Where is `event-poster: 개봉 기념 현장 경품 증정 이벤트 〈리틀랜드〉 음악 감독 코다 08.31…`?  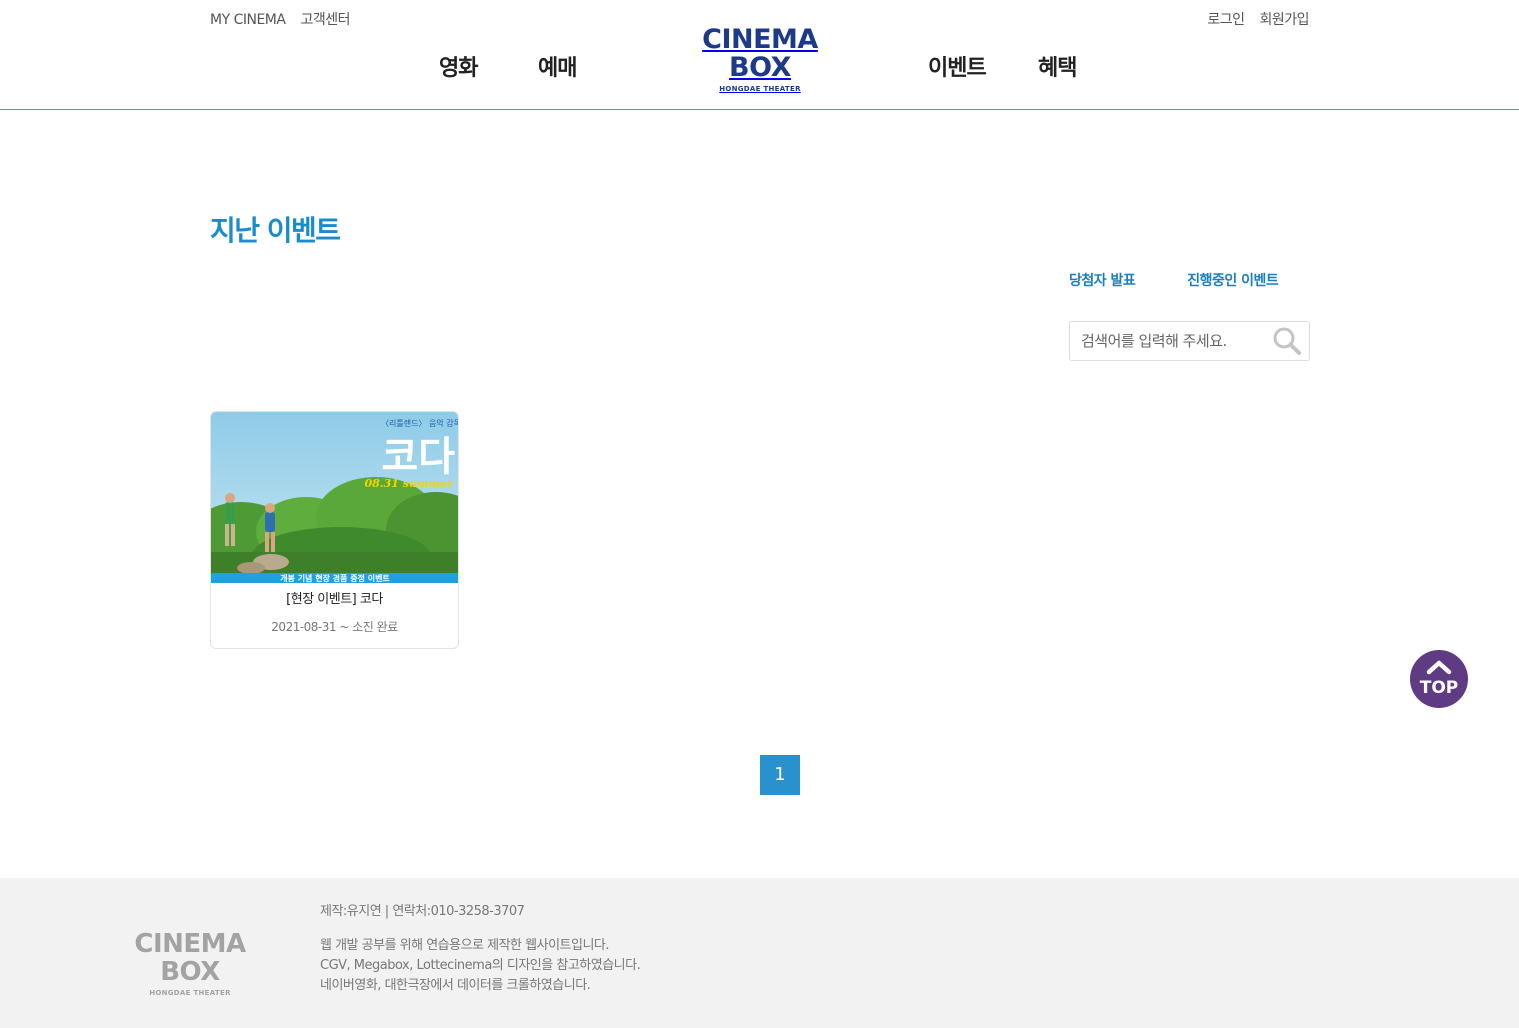 event-poster: 개봉 기념 현장 경품 증정 이벤트 〈리틀랜드〉 음악 감독 코다 08.31… is located at coordinates (335, 497).